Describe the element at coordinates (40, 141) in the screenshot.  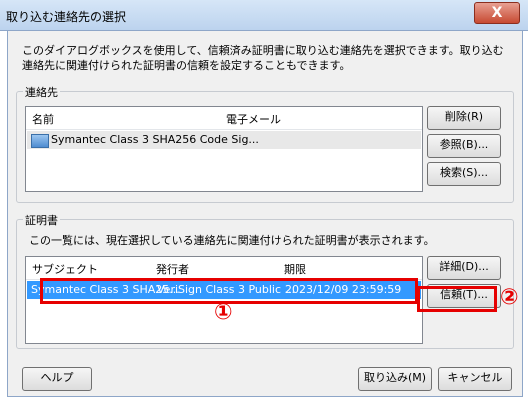
I see `certificate-icon` at that location.